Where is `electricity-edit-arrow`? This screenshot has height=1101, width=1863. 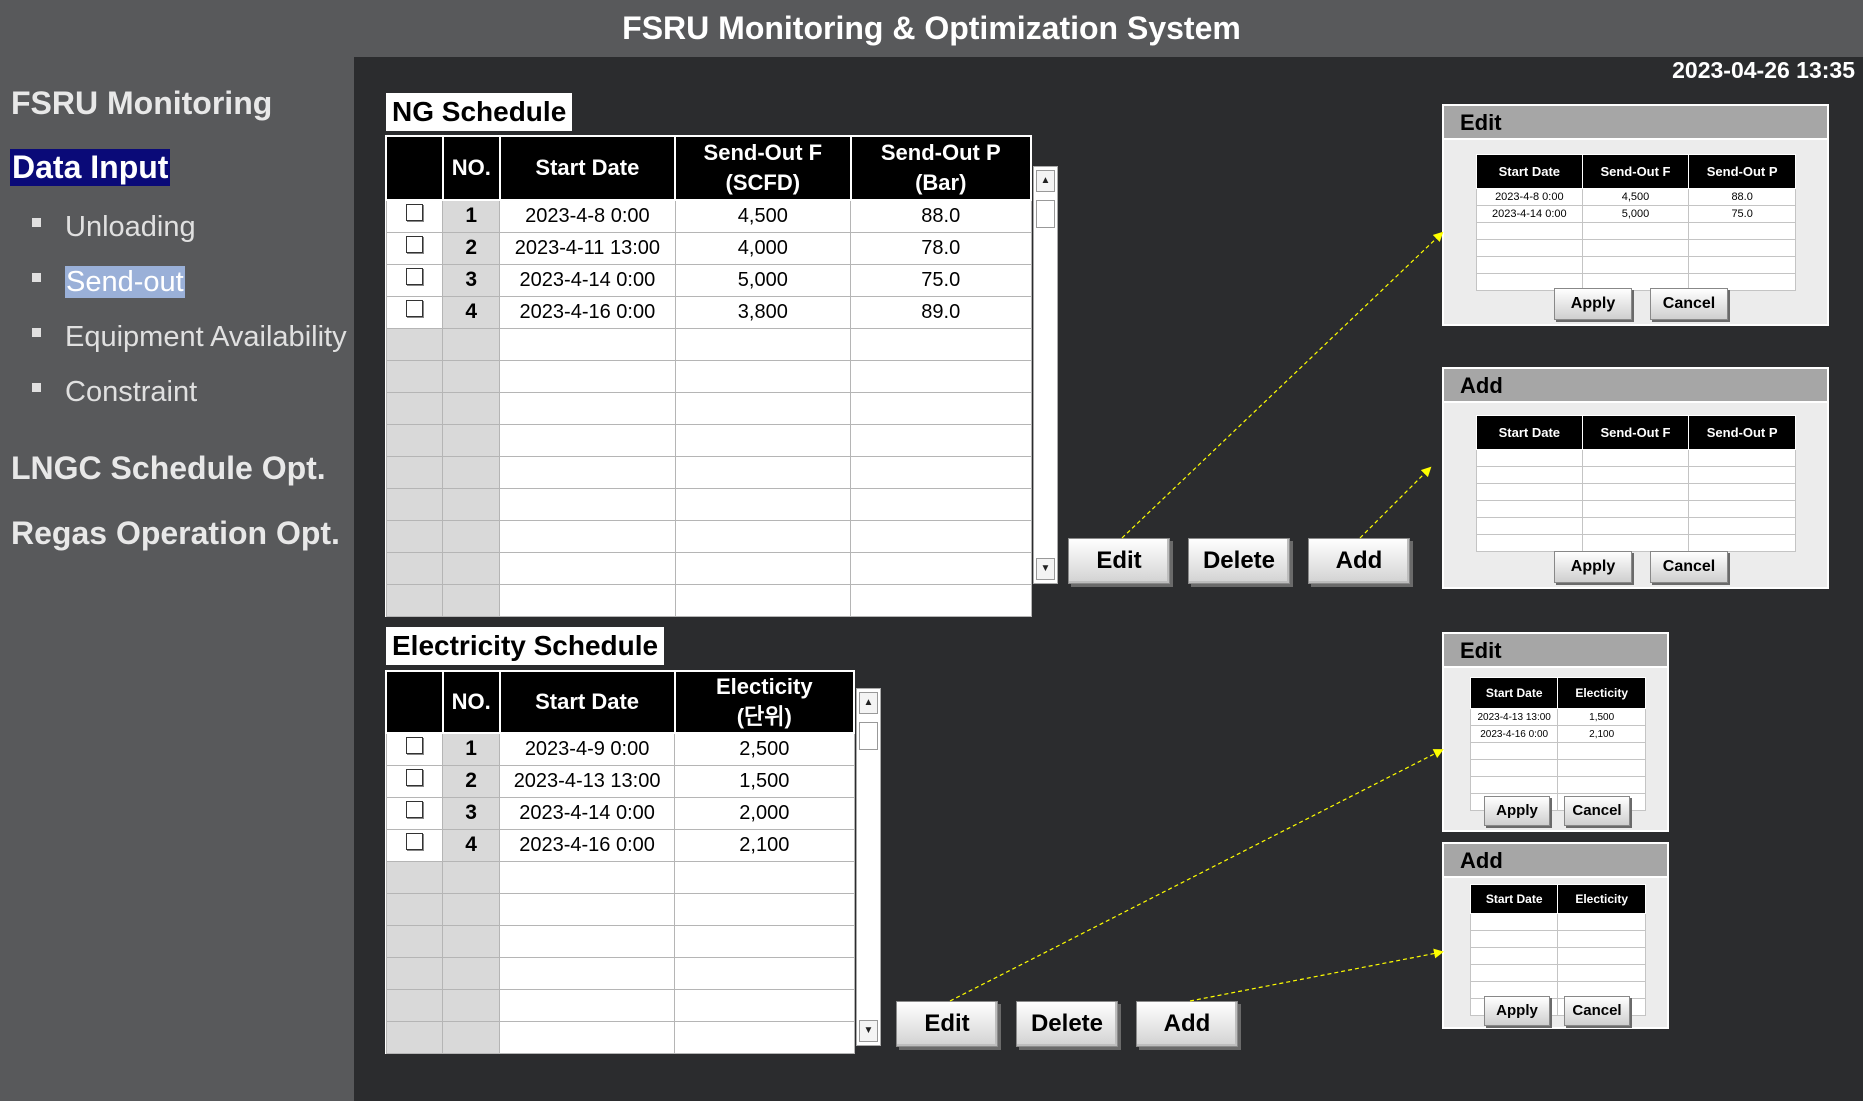
electricity-edit-arrow is located at coordinates (1196, 875).